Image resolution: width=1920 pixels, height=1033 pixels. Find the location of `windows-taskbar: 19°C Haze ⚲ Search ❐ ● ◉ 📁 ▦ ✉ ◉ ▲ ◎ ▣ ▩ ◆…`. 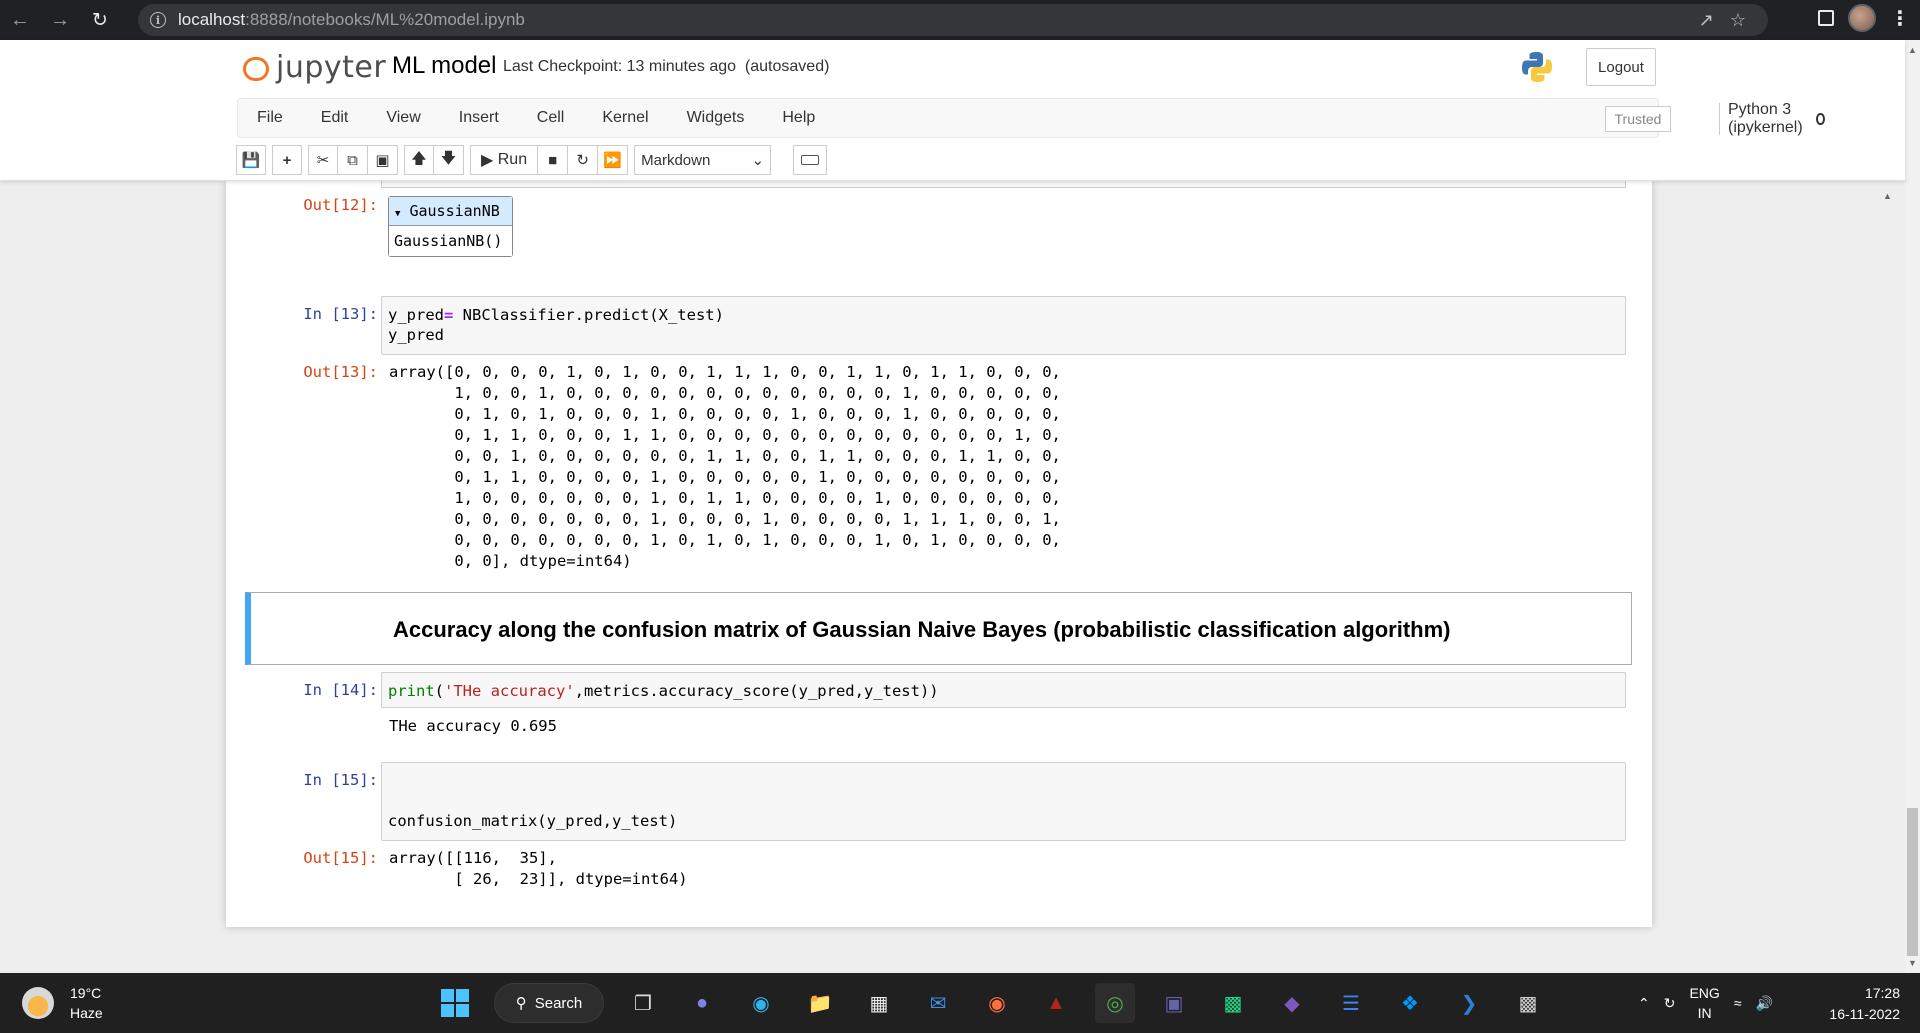

windows-taskbar: 19°C Haze ⚲ Search ❐ ● ◉ 📁 ▦ ✉ ◉ ▲ ◎ ▣ ▩ ◆… is located at coordinates (960, 1003).